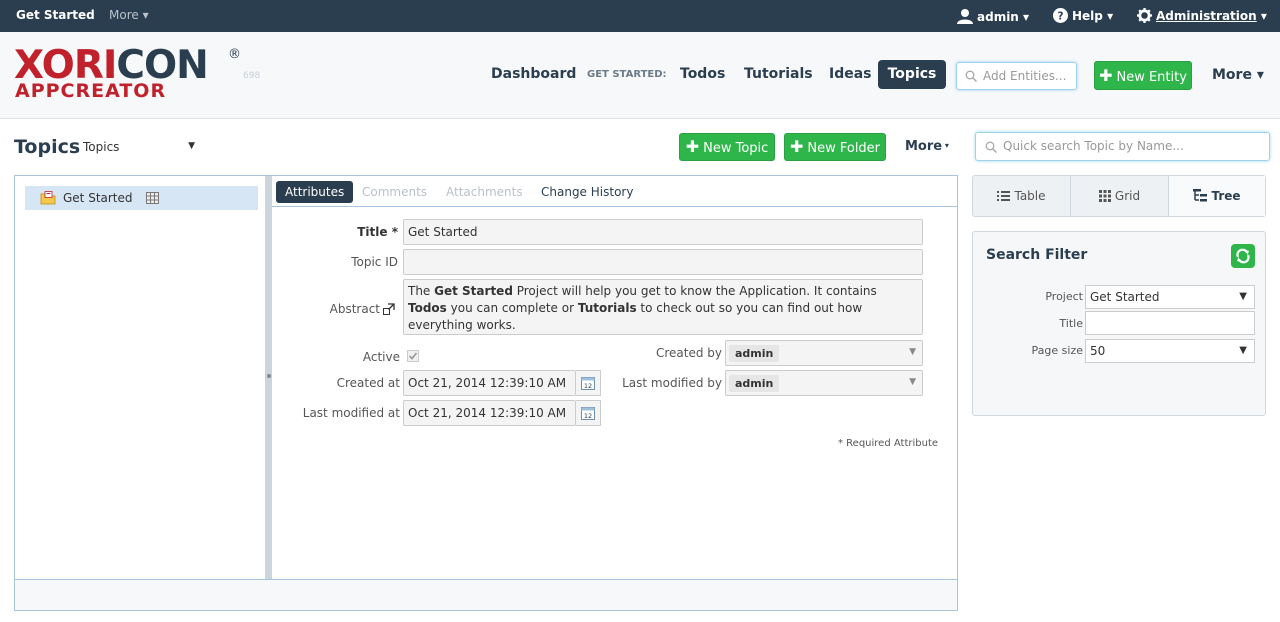 Image resolution: width=1280 pixels, height=622 pixels. What do you see at coordinates (152, 198) in the screenshot?
I see `grid-view-icon` at bounding box center [152, 198].